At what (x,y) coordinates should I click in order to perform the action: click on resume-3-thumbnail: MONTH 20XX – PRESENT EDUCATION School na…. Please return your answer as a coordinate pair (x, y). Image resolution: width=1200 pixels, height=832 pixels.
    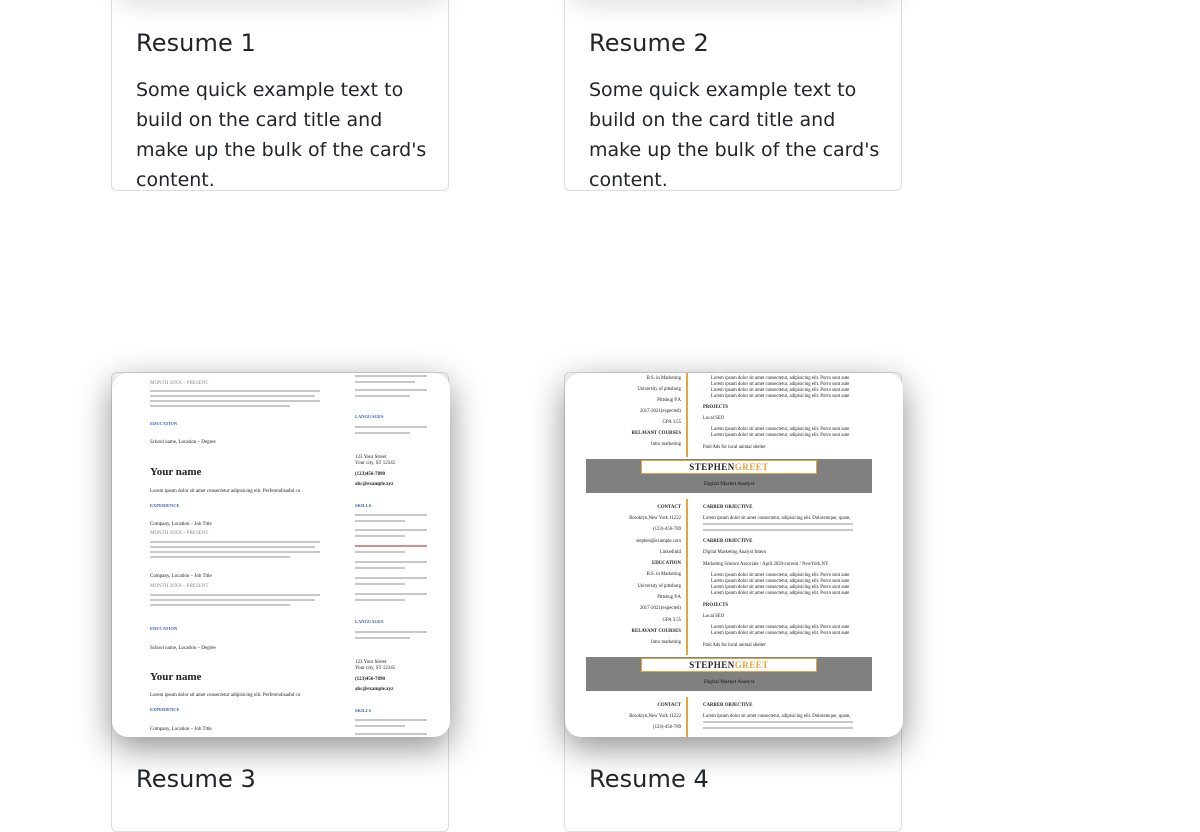
    Looking at the image, I should click on (281, 555).